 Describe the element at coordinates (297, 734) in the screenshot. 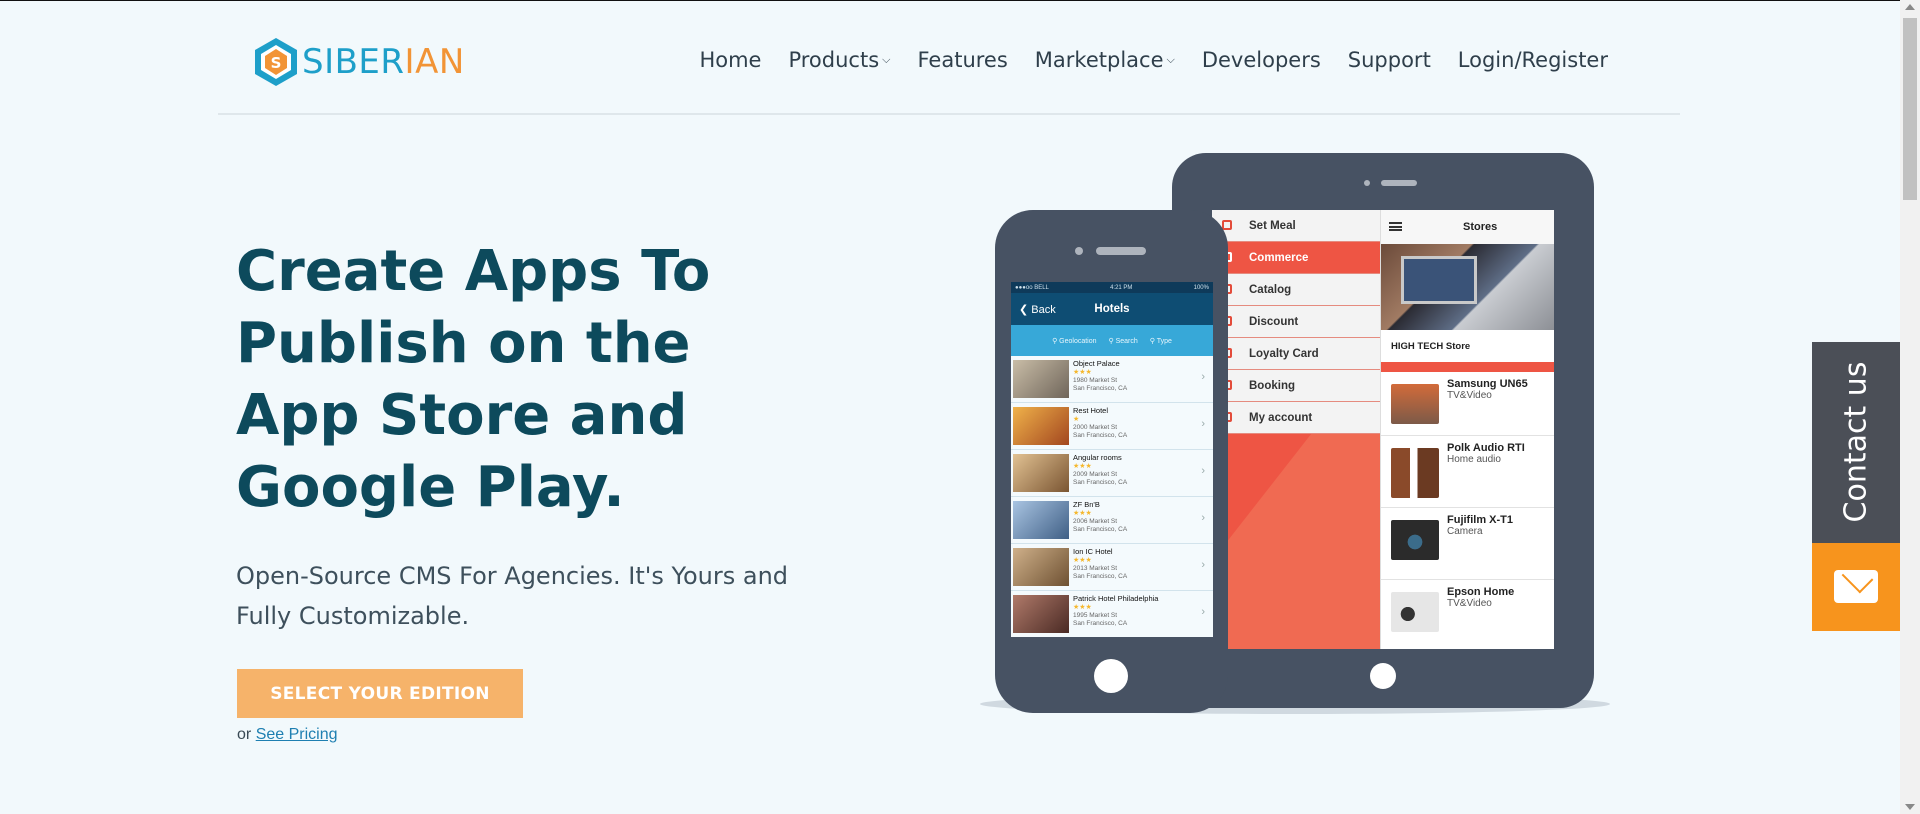

I see `see-pricing-link: See Pricing` at that location.